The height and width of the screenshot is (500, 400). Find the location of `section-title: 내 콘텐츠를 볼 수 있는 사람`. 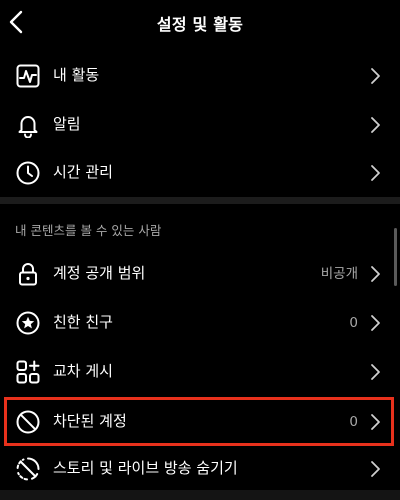

section-title: 내 콘텐츠를 볼 수 있는 사람 is located at coordinates (88, 230).